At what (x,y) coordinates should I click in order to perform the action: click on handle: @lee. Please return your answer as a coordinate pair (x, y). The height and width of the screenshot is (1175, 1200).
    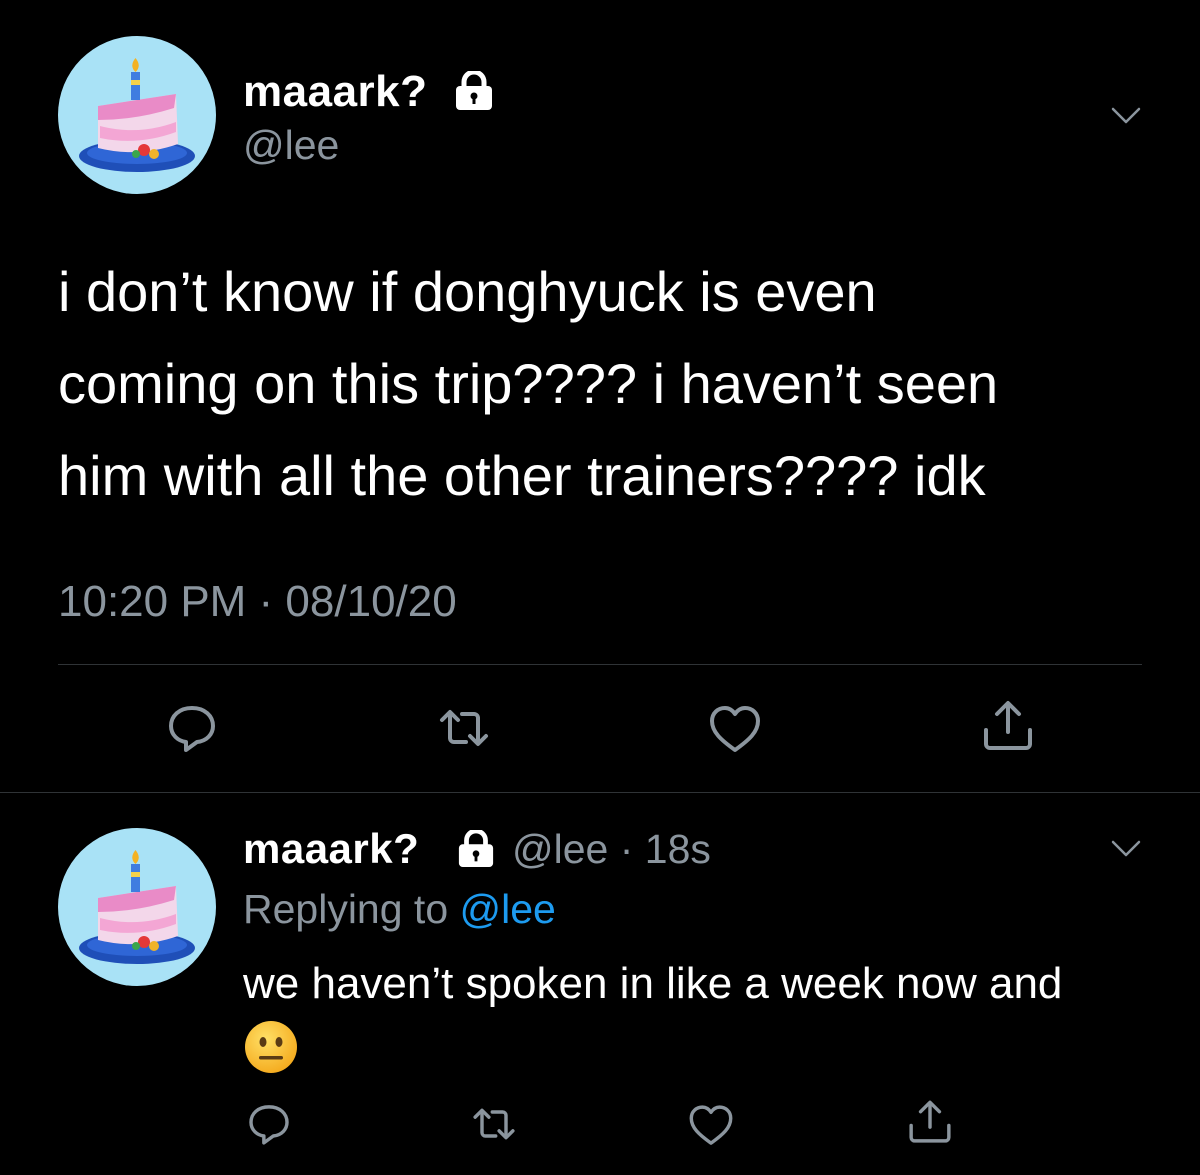
    Looking at the image, I should click on (291, 145).